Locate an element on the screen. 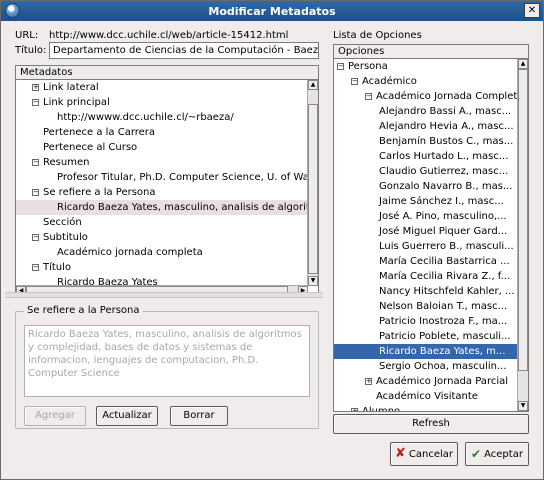 Image resolution: width=544 pixels, height=480 pixels. metadatos-tree-item-label: Se refiere a la Persona is located at coordinates (99, 192).